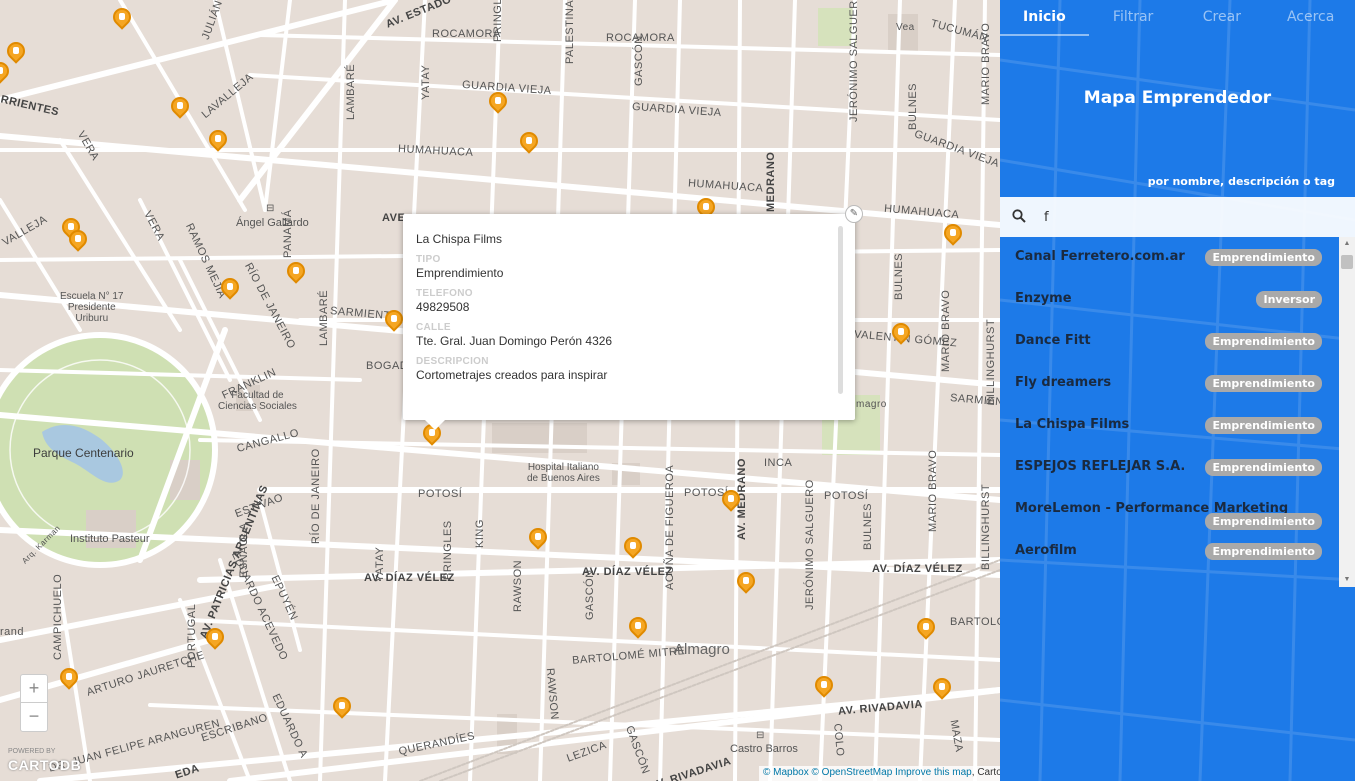  I want to click on search-input, so click(1189, 217).